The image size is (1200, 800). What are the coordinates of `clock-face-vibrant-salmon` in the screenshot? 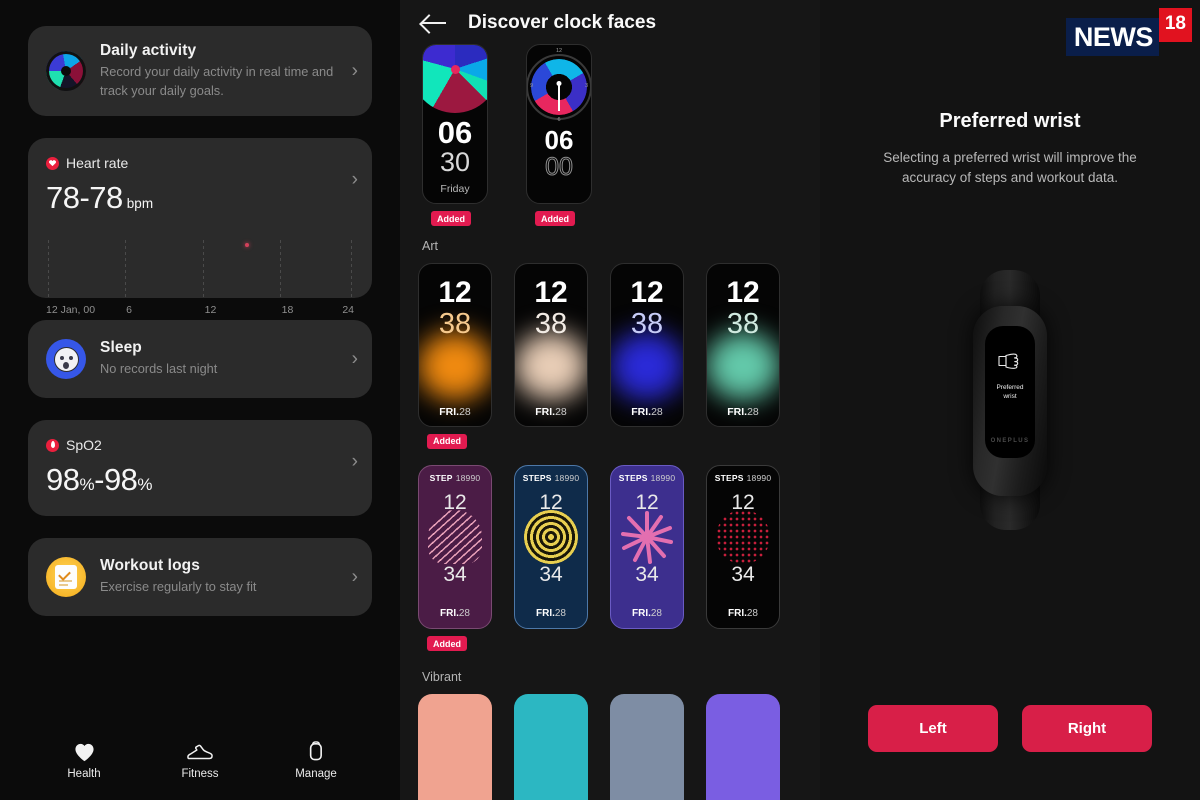 It's located at (455, 746).